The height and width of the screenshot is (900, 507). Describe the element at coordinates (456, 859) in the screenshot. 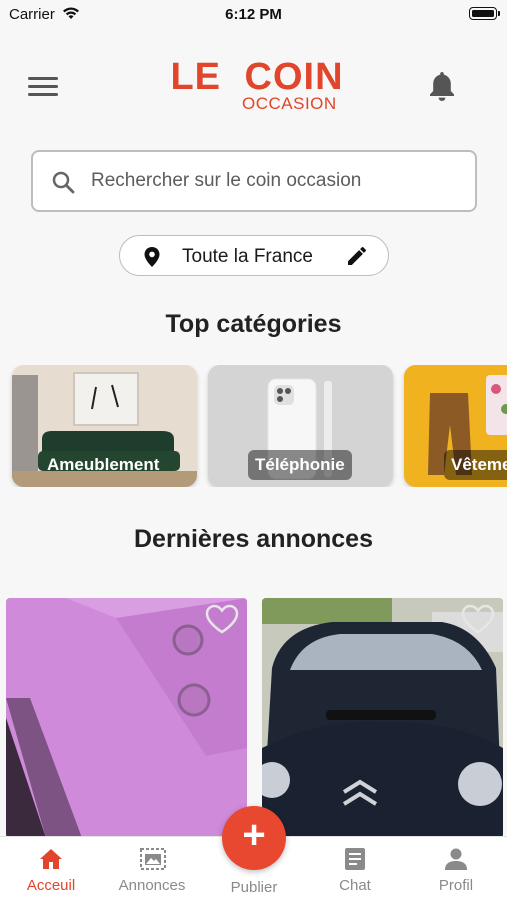

I see `profile-icon` at that location.